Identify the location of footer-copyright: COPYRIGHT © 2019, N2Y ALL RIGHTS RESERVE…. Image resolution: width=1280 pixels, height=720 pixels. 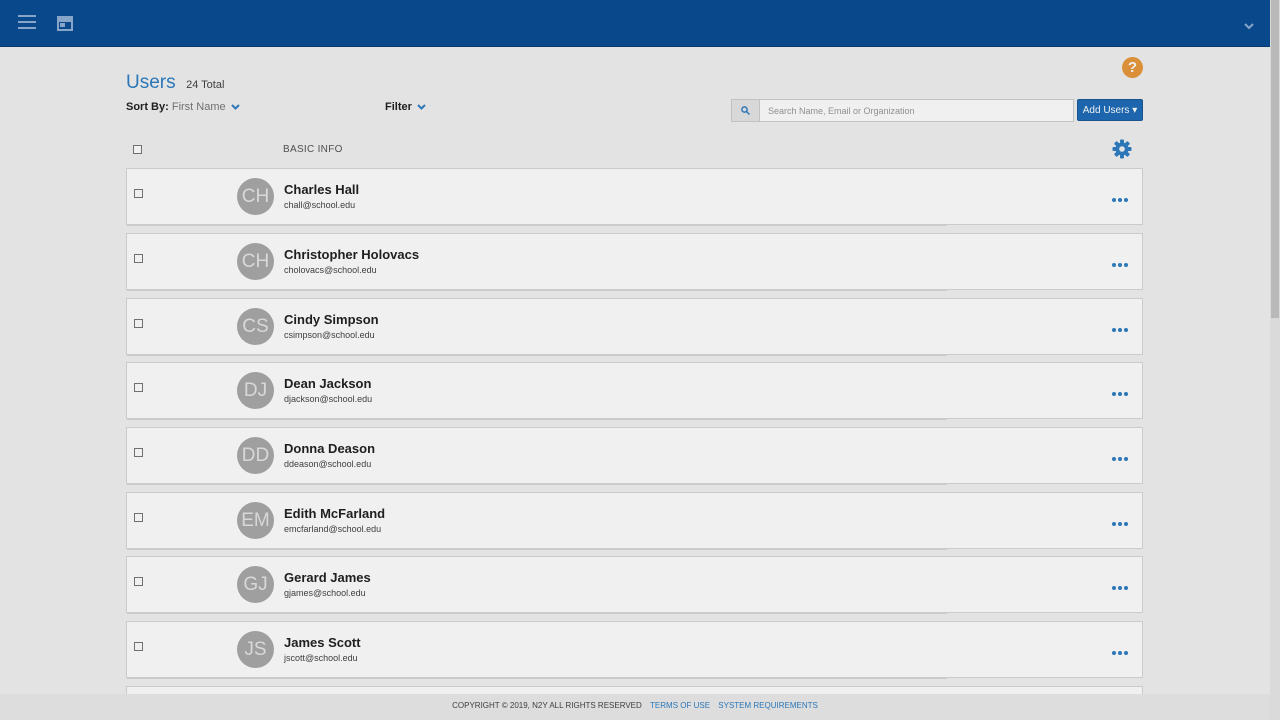
(547, 705).